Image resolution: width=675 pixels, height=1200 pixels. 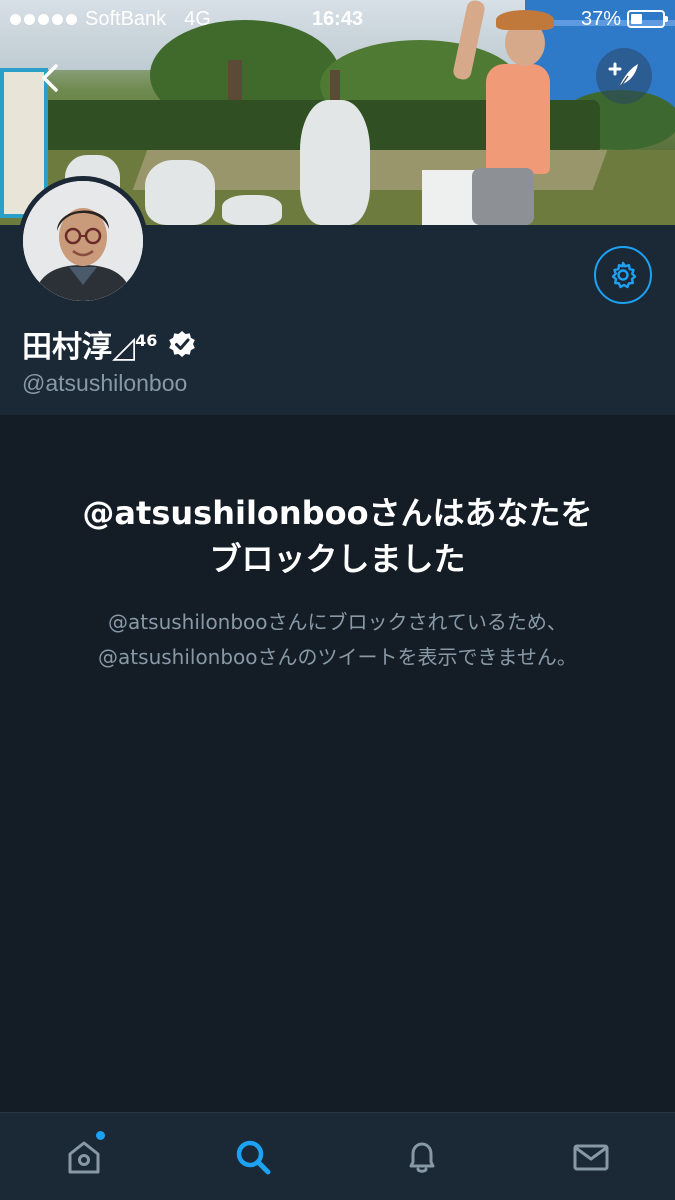 What do you see at coordinates (337, 622) in the screenshot?
I see `blocked-subtitle-line: @atsushilonbooさんにブロックされているため、` at bounding box center [337, 622].